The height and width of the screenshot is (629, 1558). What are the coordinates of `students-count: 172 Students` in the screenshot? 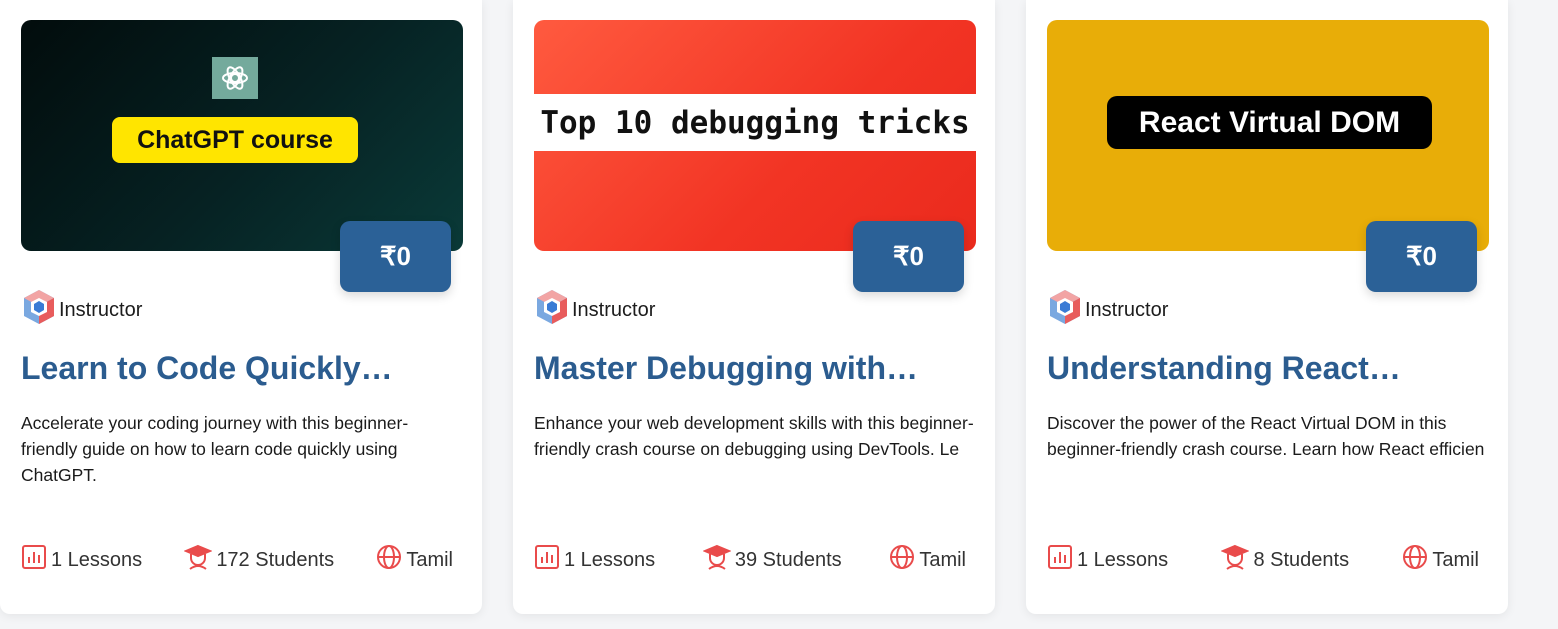 It's located at (259, 560).